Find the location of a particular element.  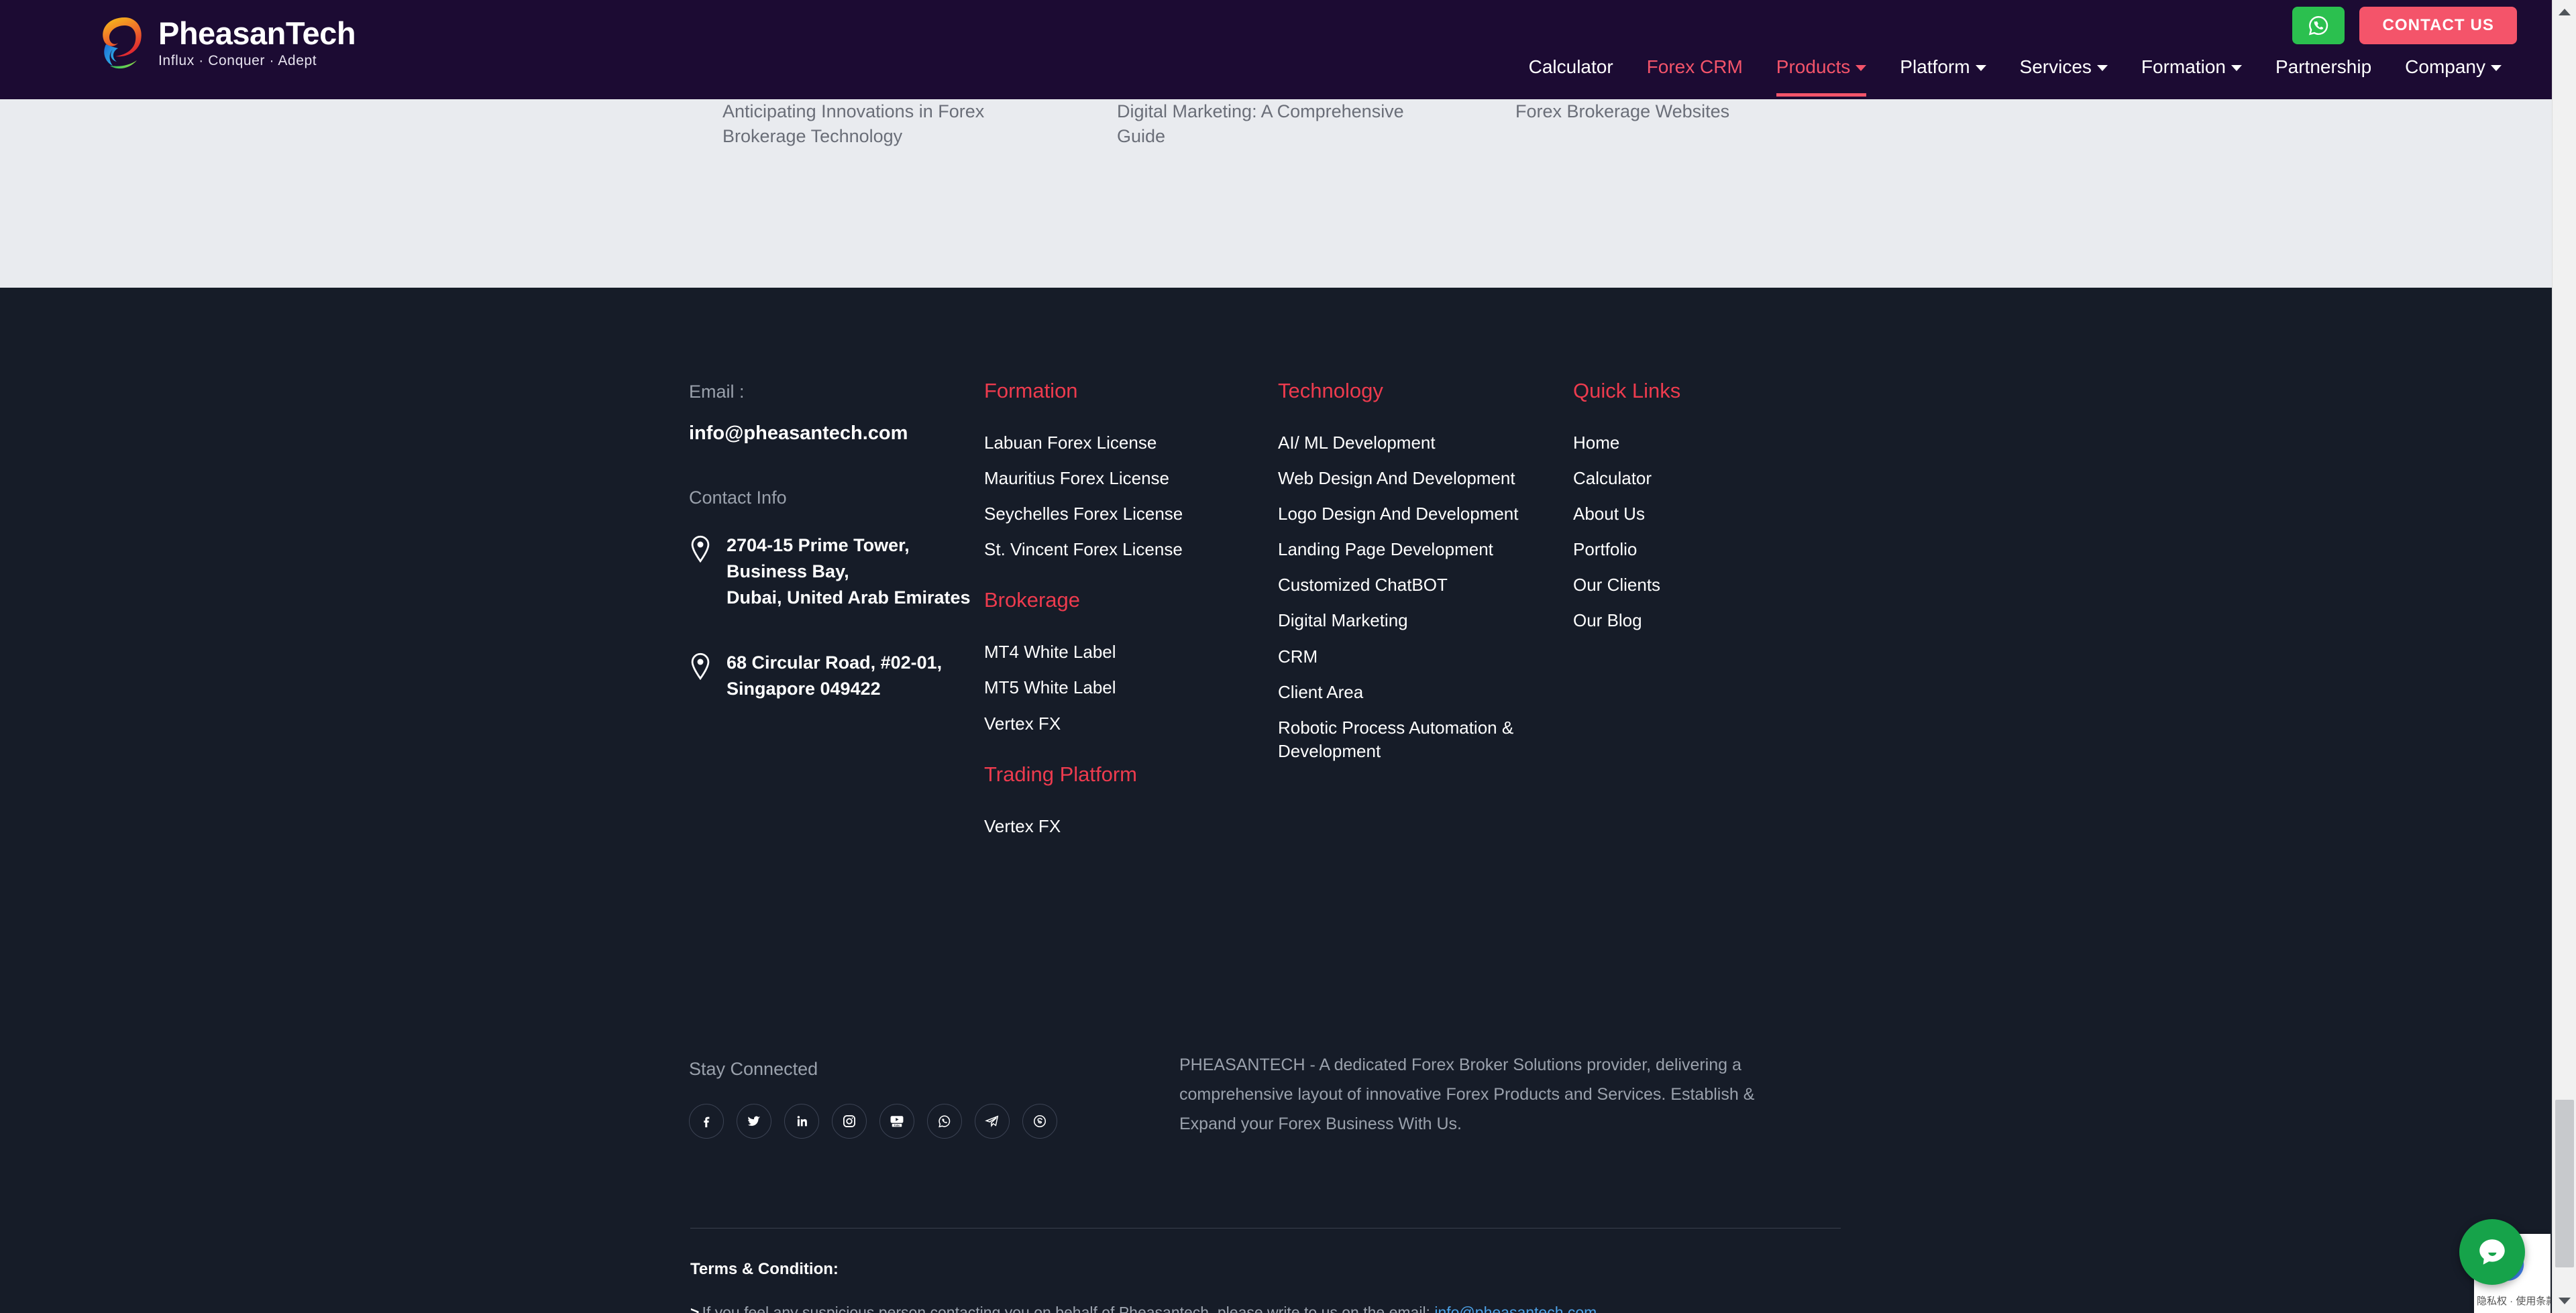

nav-item-partnership: Partnership is located at coordinates (2323, 67).